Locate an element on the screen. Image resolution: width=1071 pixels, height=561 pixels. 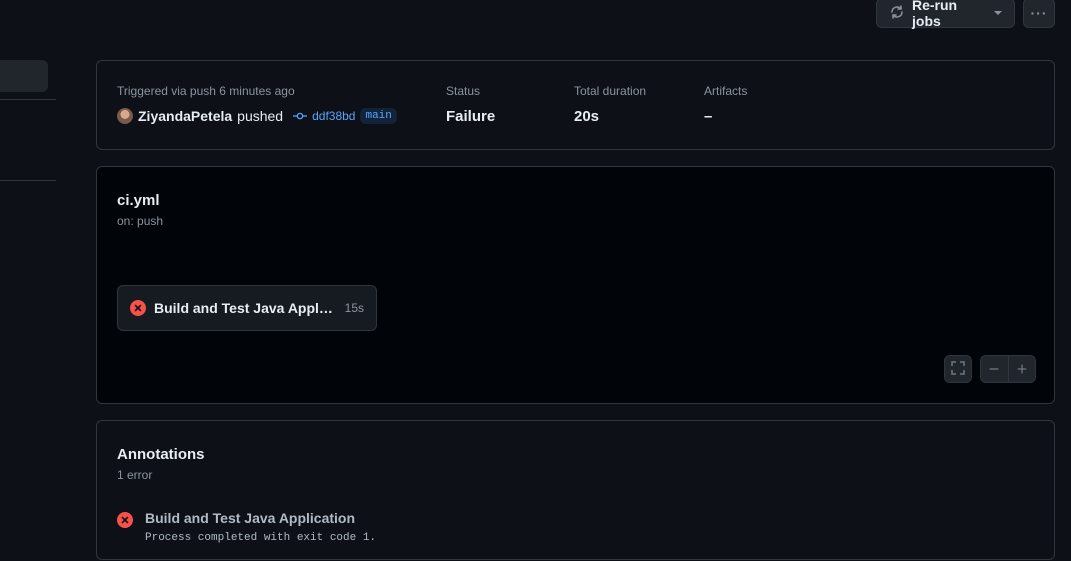
pusher-info: ZiyandaPetela pushed ddf38bd main is located at coordinates (257, 116).